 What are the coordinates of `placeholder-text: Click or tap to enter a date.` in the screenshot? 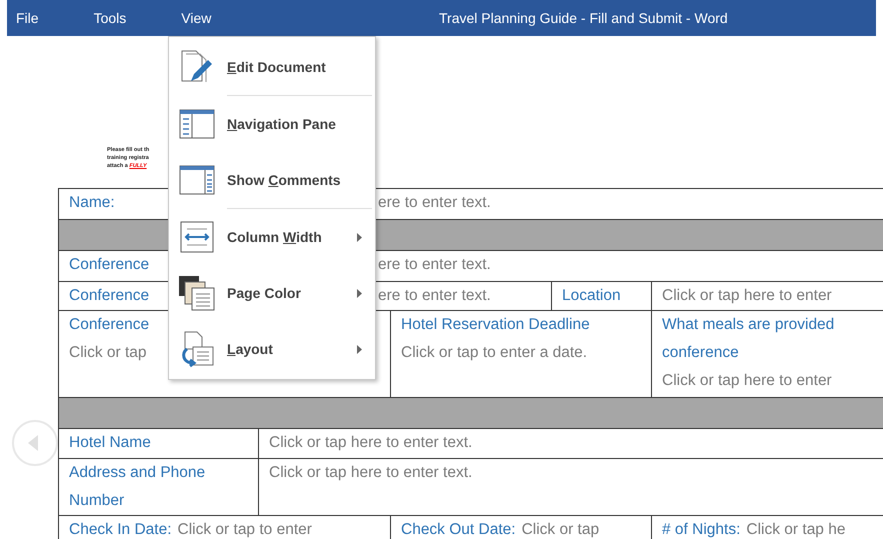 It's located at (494, 352).